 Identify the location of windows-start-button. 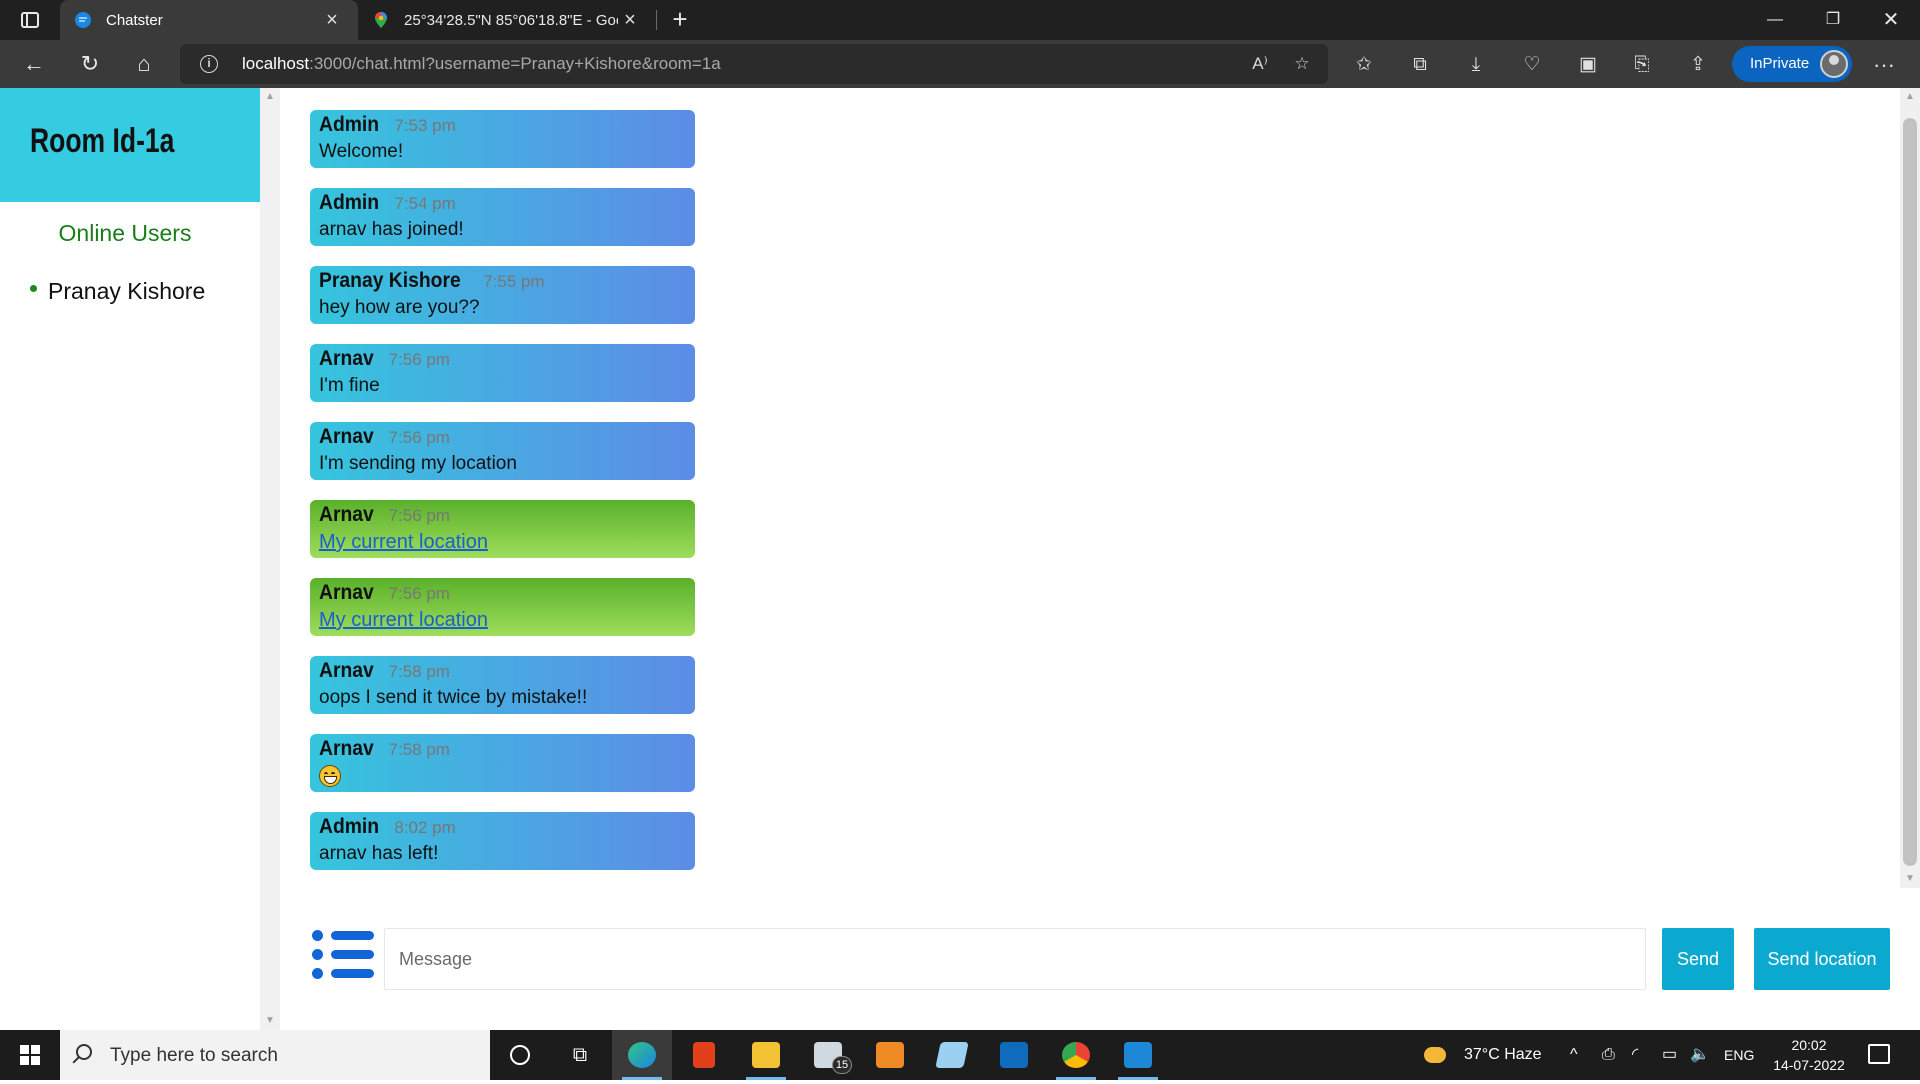
(30, 1055).